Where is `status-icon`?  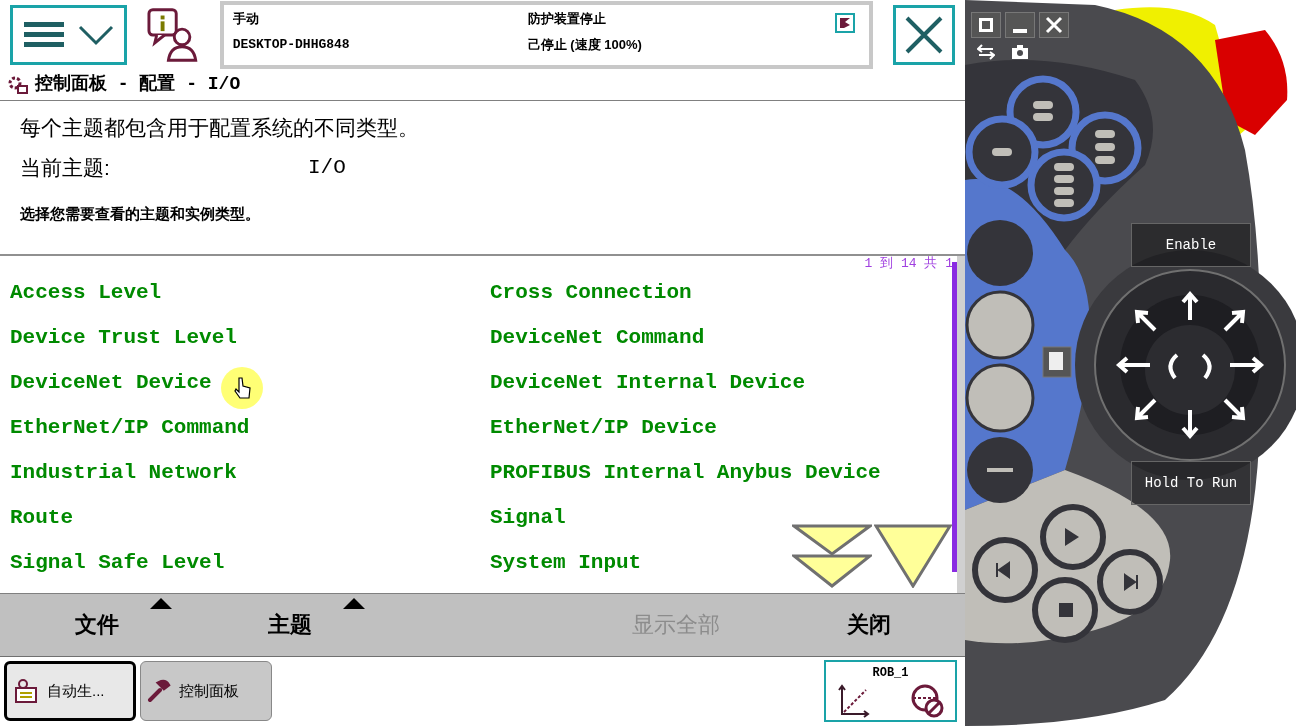 status-icon is located at coordinates (844, 22).